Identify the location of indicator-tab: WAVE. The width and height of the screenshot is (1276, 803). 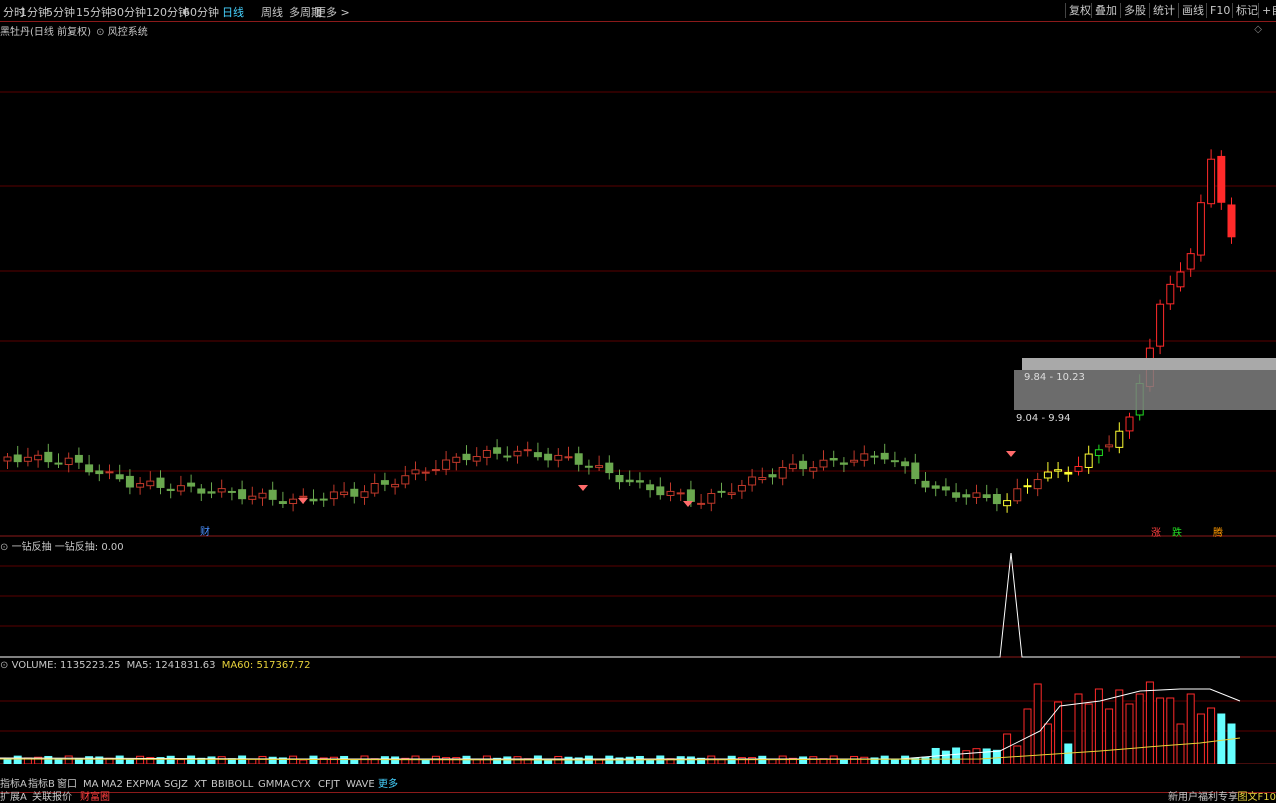
(360, 785).